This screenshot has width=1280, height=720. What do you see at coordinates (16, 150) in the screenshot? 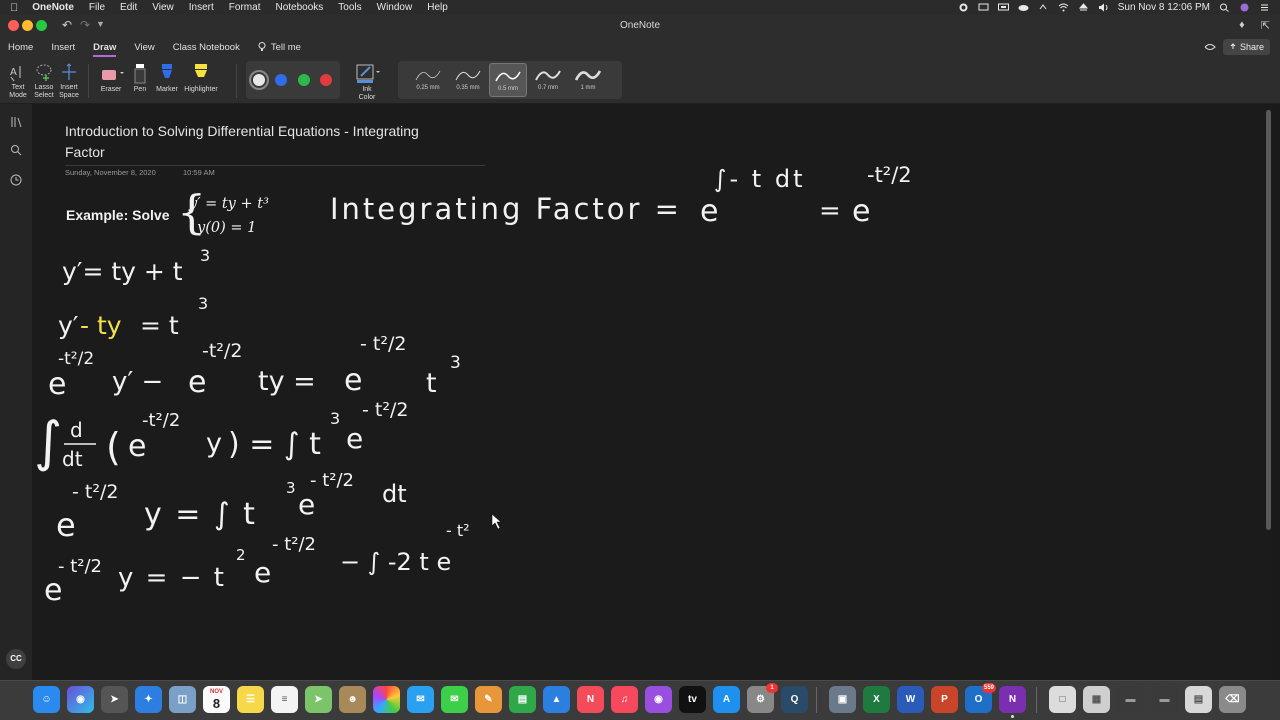
I see `search-icon` at bounding box center [16, 150].